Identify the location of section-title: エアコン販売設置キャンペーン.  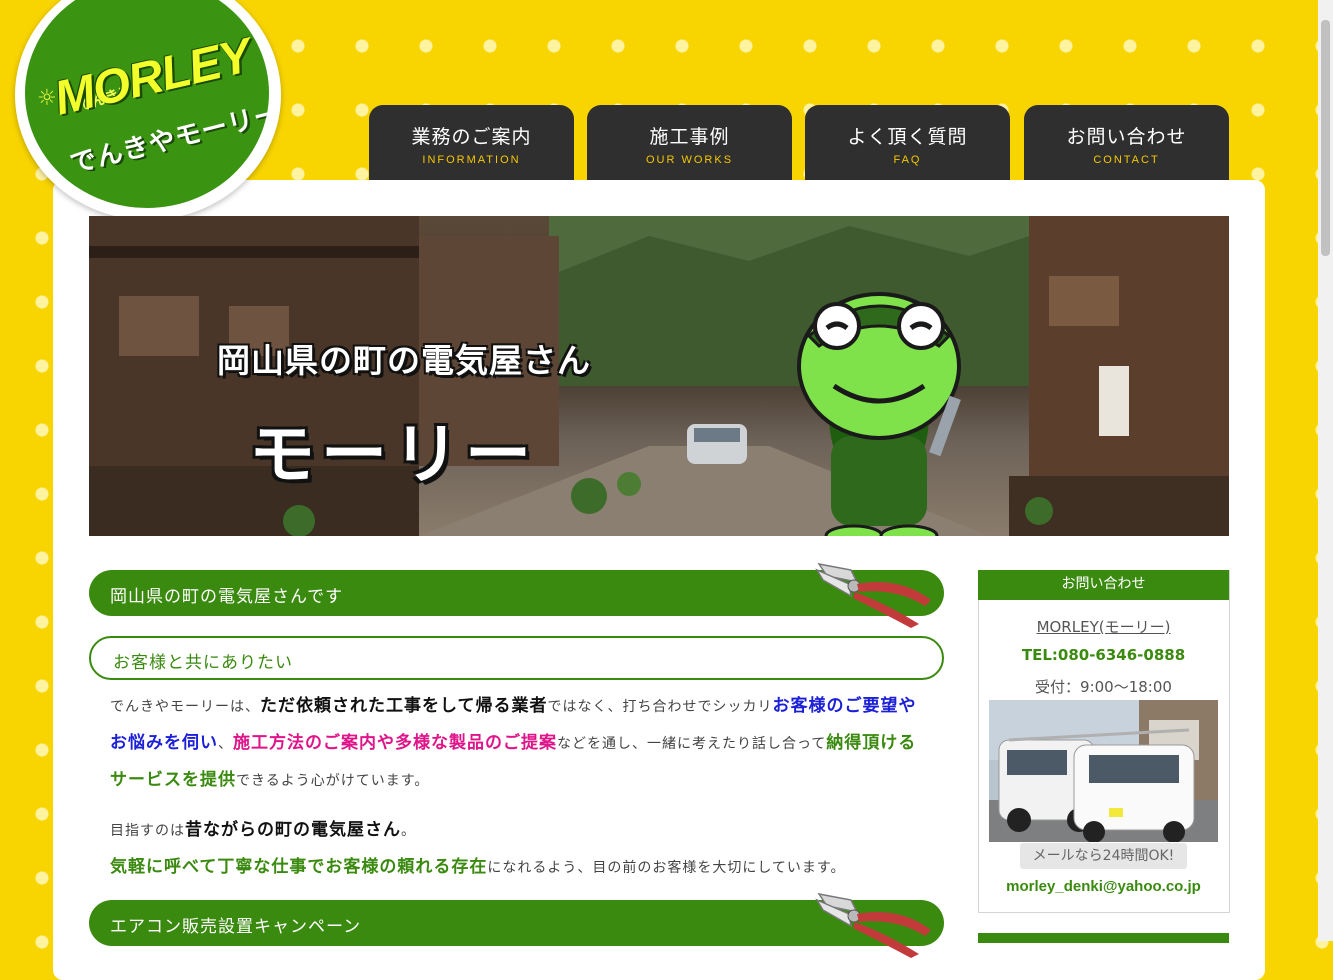
(236, 927).